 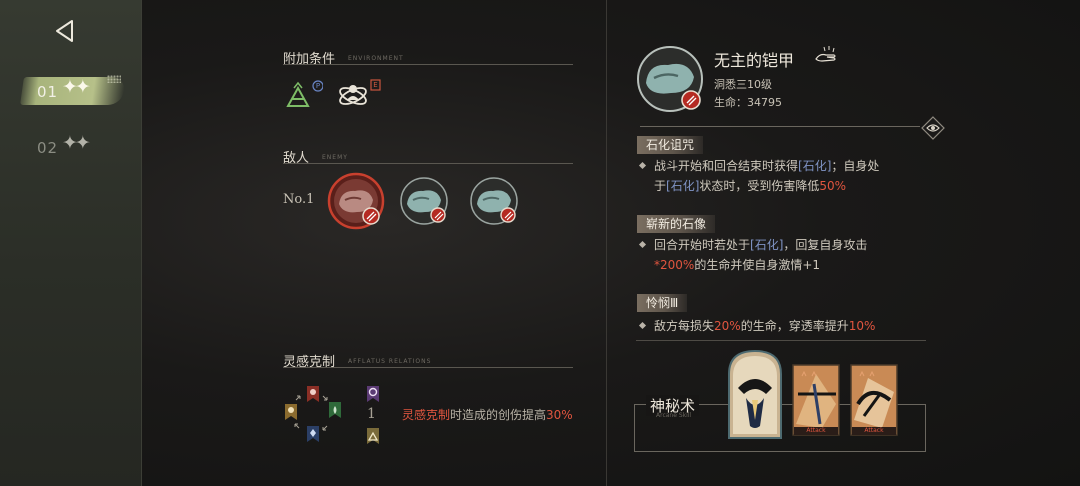 What do you see at coordinates (730, 102) in the screenshot?
I see `hp-label: 生命：` at bounding box center [730, 102].